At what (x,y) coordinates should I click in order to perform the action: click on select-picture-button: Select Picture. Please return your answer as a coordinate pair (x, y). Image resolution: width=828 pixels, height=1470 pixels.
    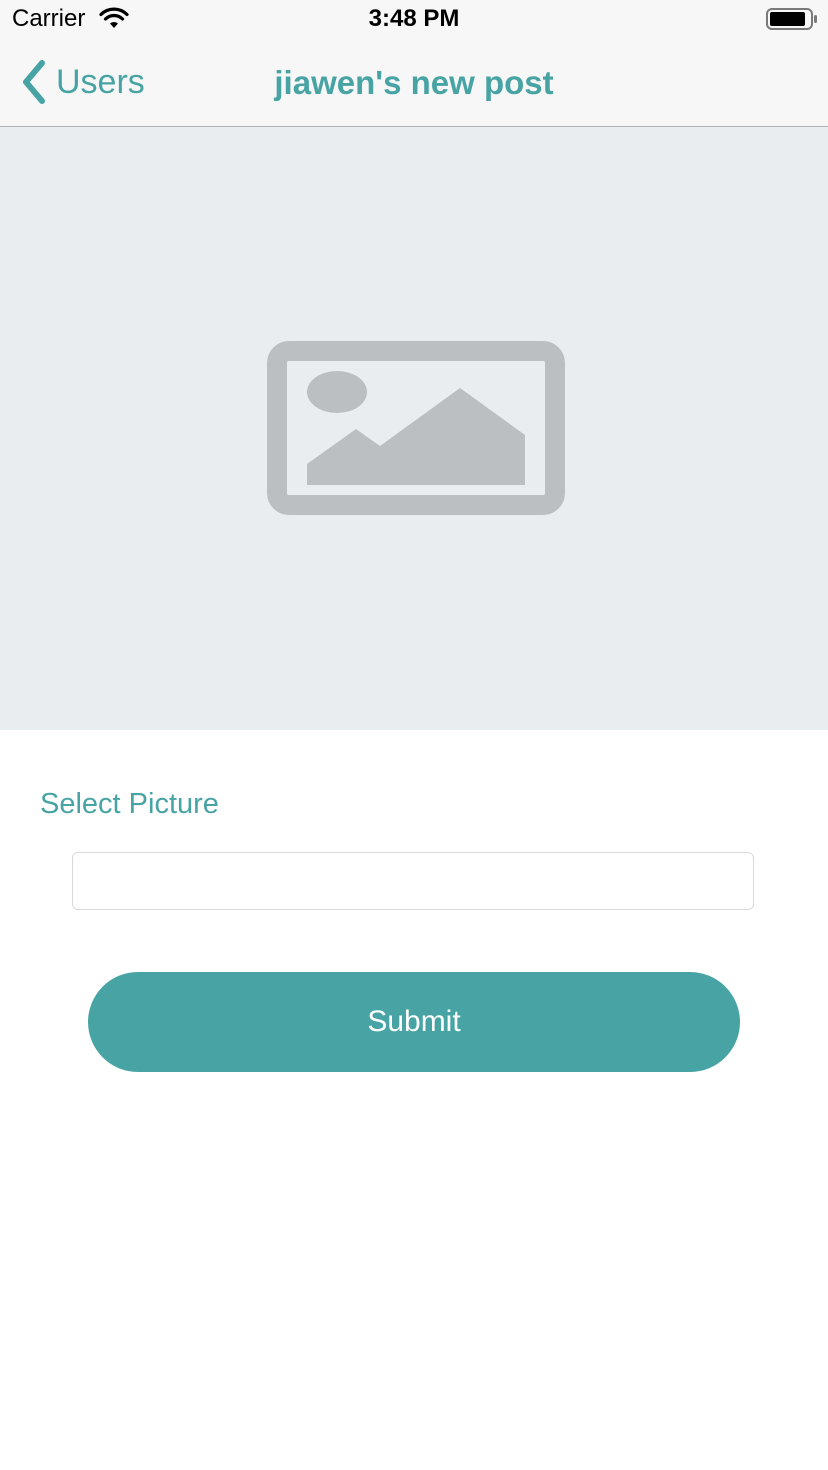
    Looking at the image, I should click on (129, 804).